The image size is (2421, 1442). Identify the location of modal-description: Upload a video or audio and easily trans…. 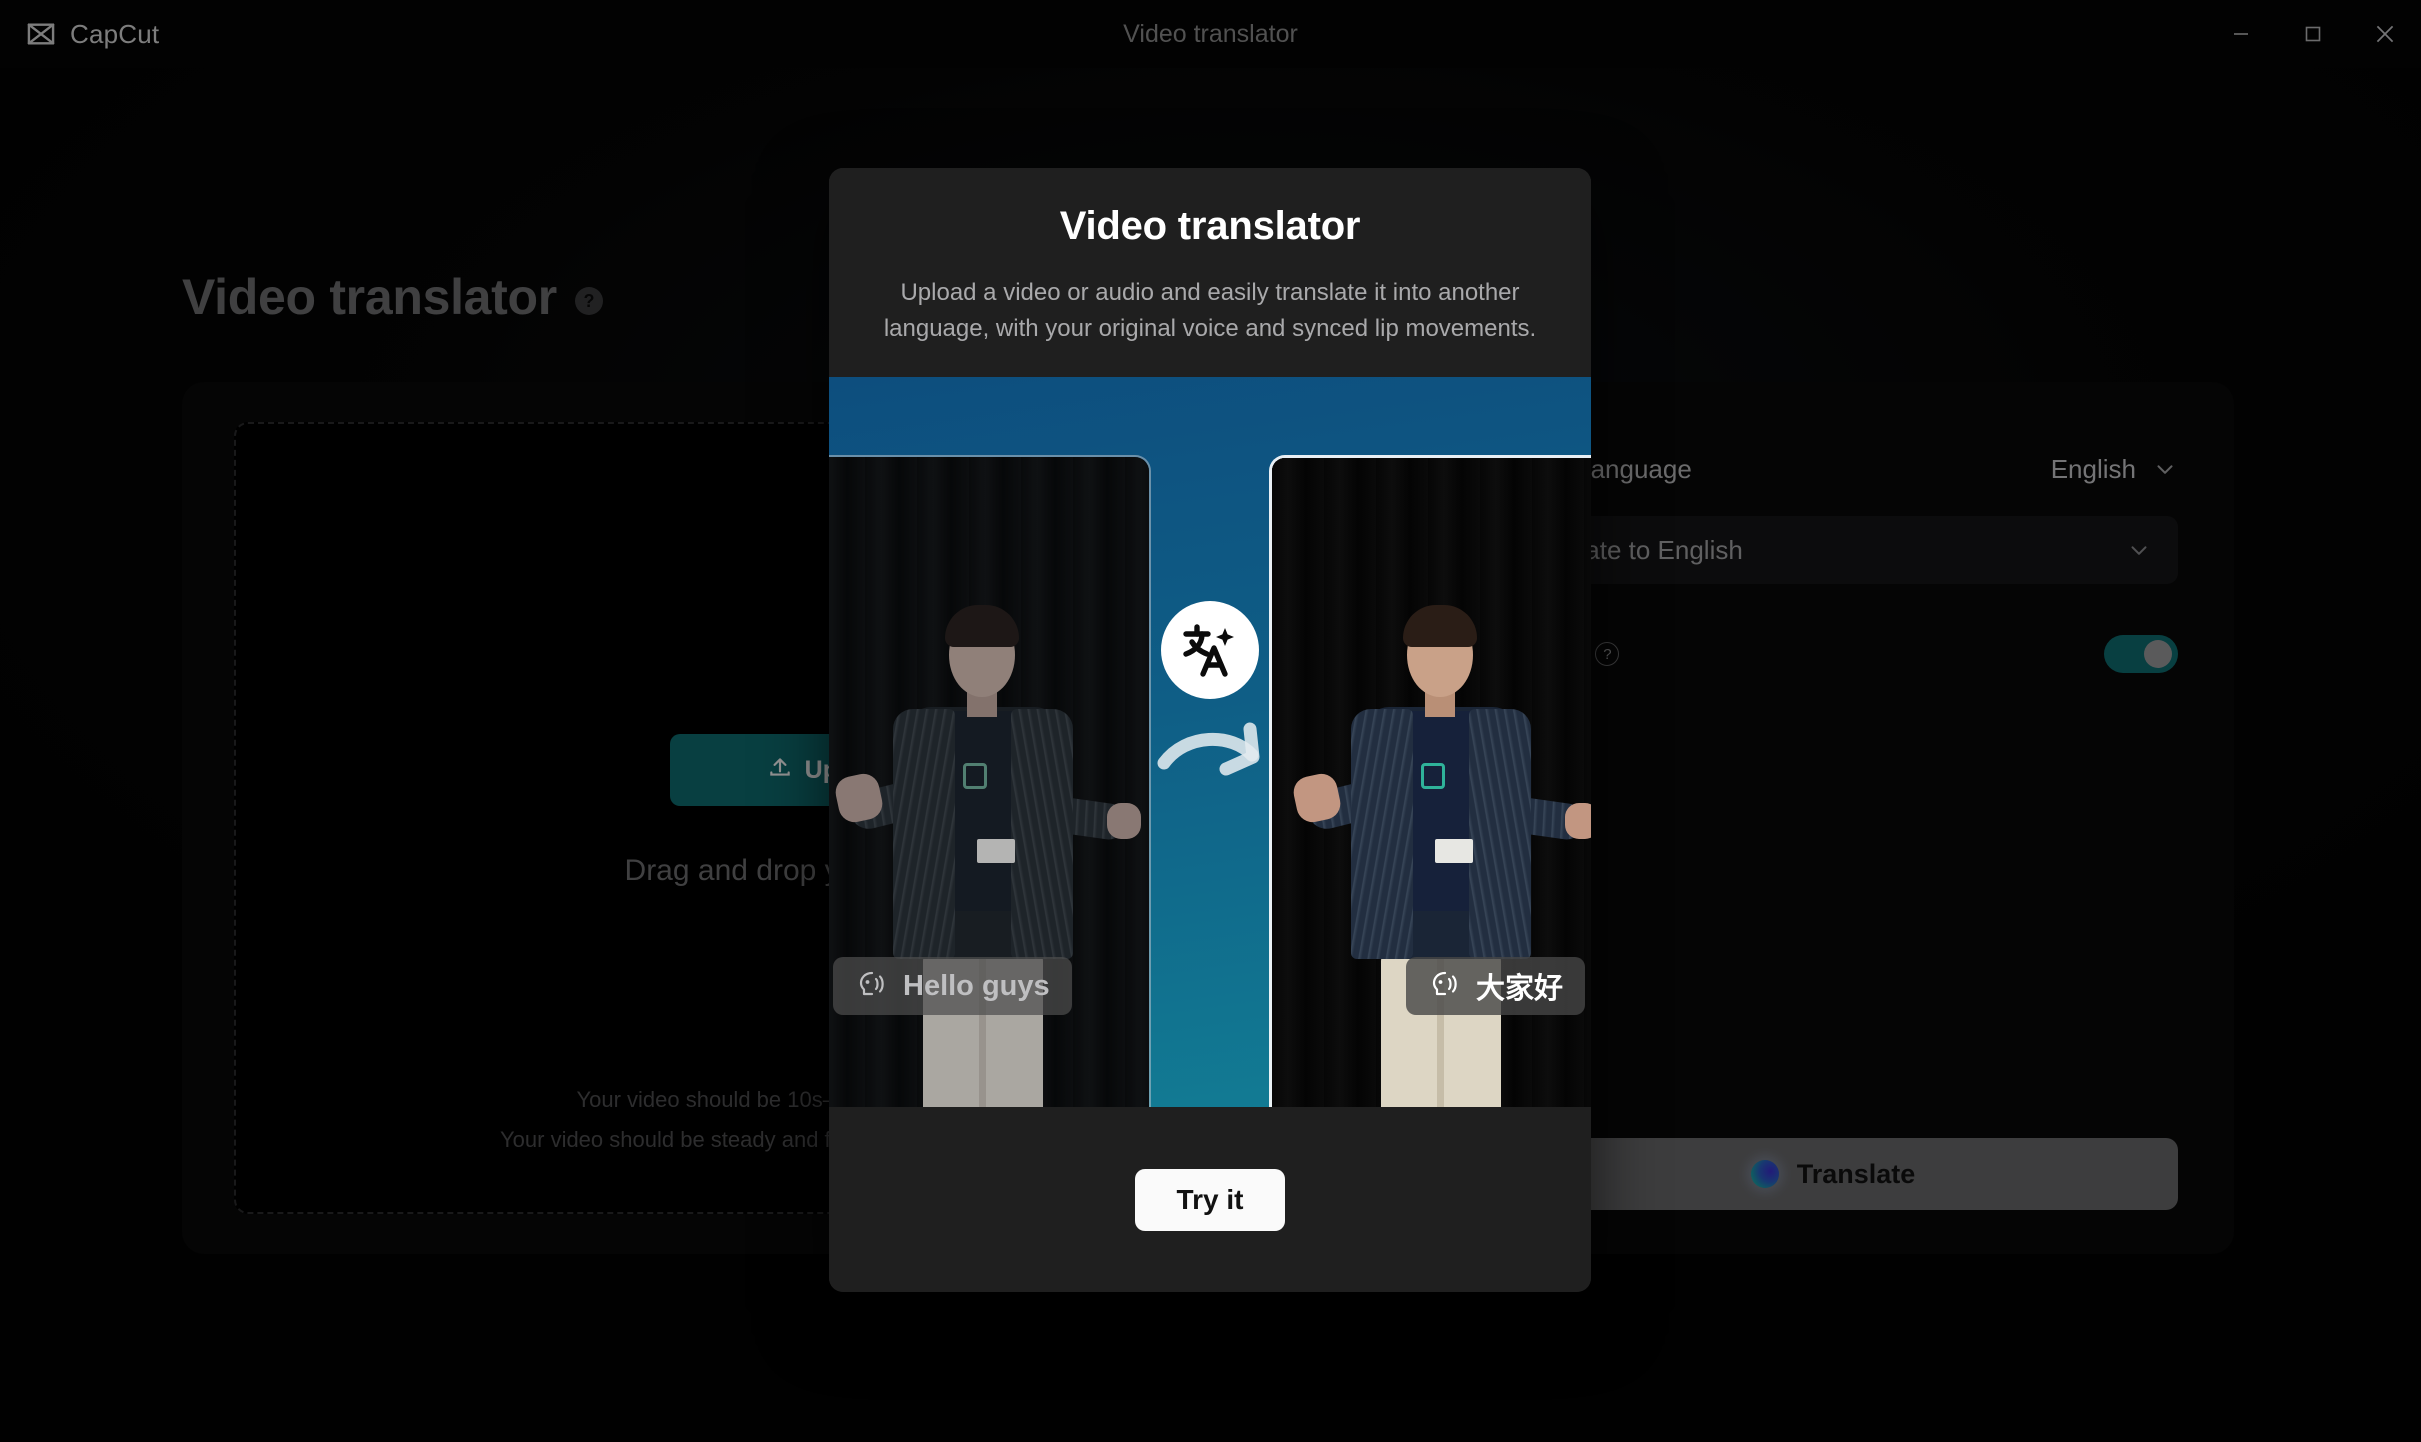
(1210, 310).